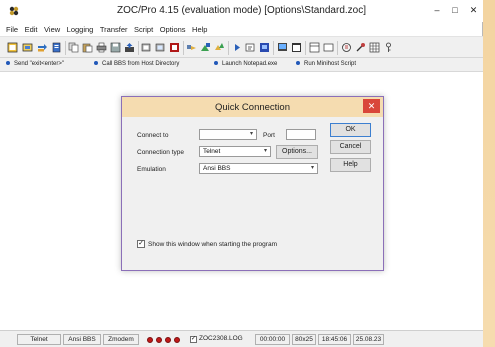  What do you see at coordinates (173, 29) in the screenshot?
I see `menu-options: Options` at bounding box center [173, 29].